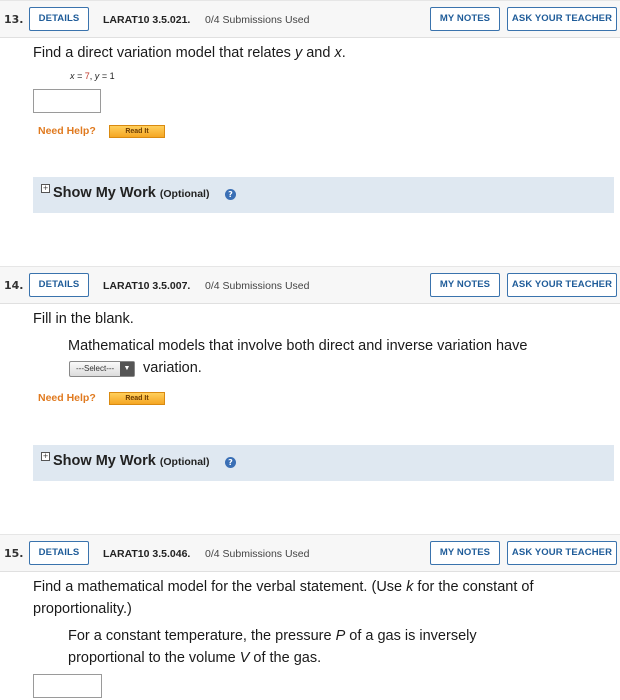 This screenshot has height=700, width=620. What do you see at coordinates (82, 609) in the screenshot?
I see `question-15-prompt-line2: proportionality.)` at bounding box center [82, 609].